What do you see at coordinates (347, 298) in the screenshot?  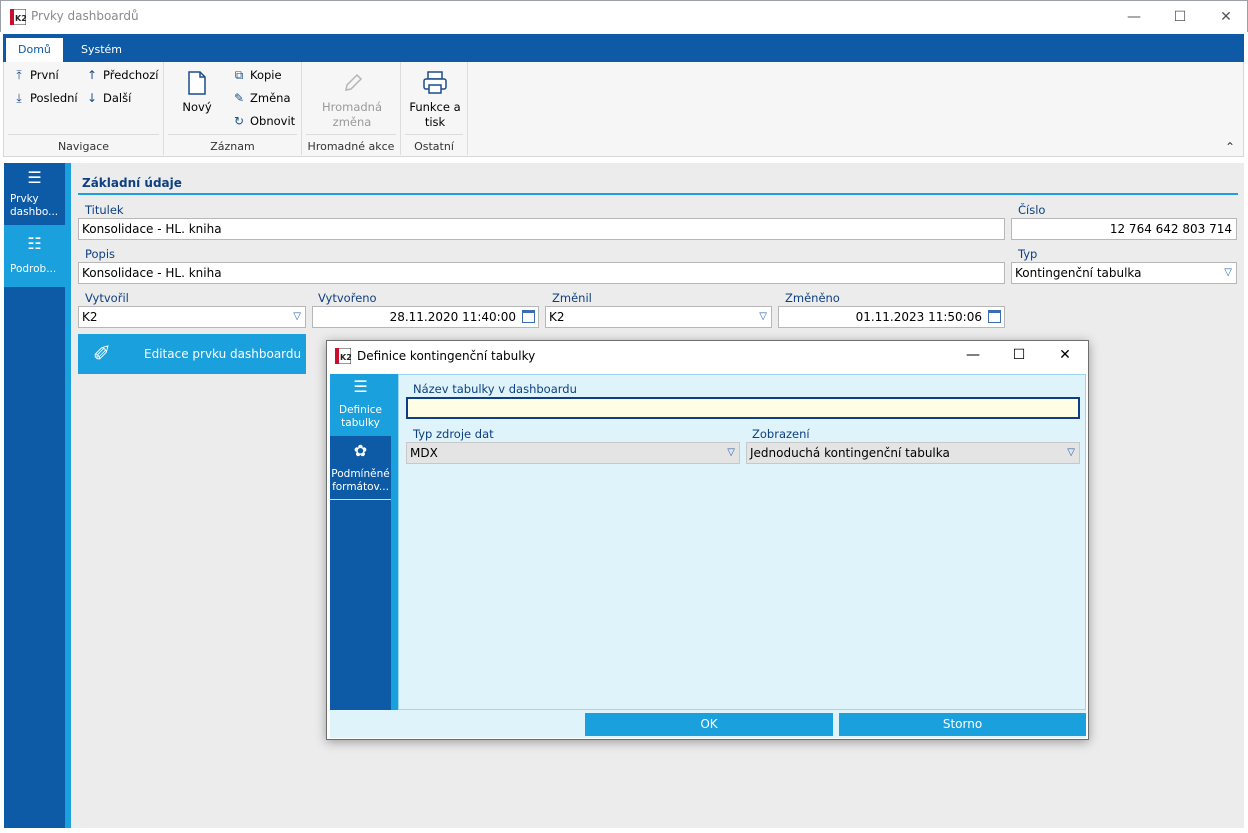 I see `vytvoreno-label: Vytvořeno` at bounding box center [347, 298].